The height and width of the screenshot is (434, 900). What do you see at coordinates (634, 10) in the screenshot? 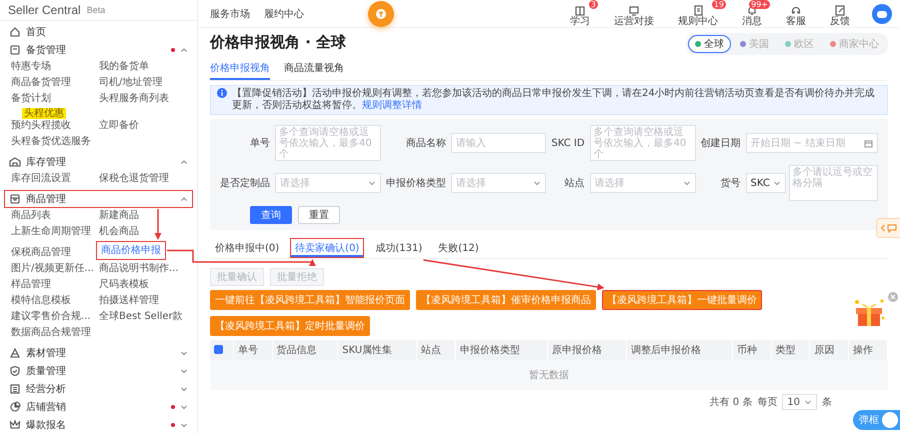
I see `monitor-icon` at bounding box center [634, 10].